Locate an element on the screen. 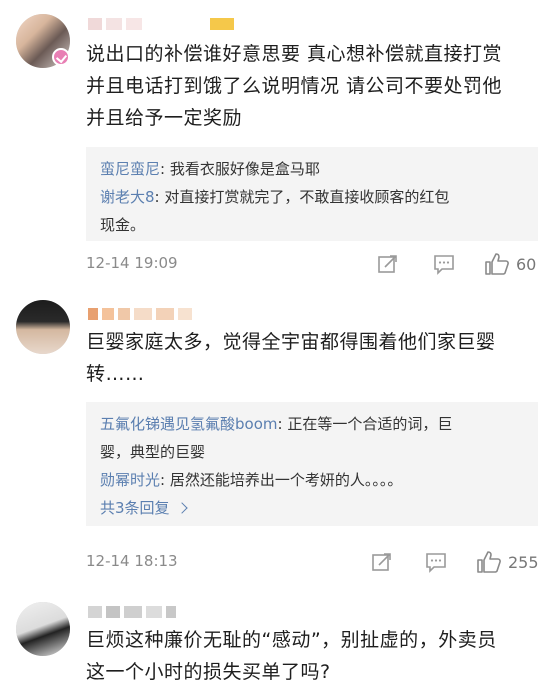  reply-username: 蛮尼蛮尼 is located at coordinates (130, 169).